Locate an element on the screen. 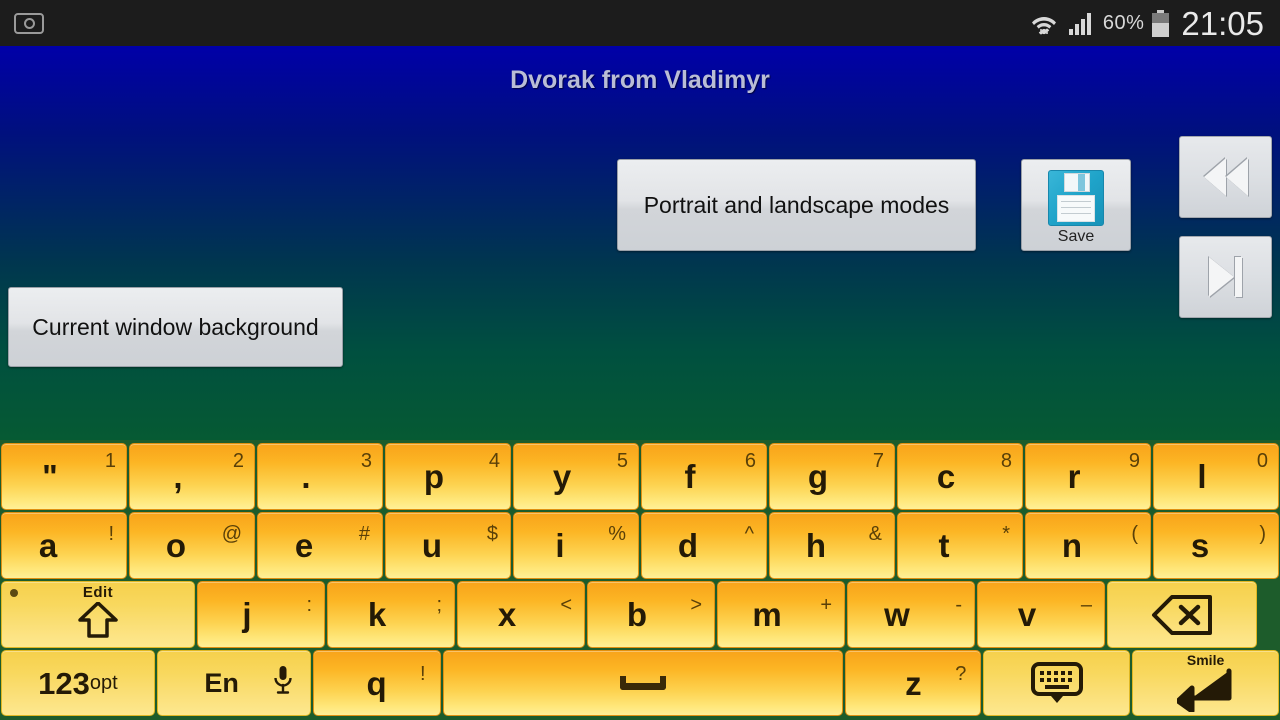  language-key: En is located at coordinates (233, 683).